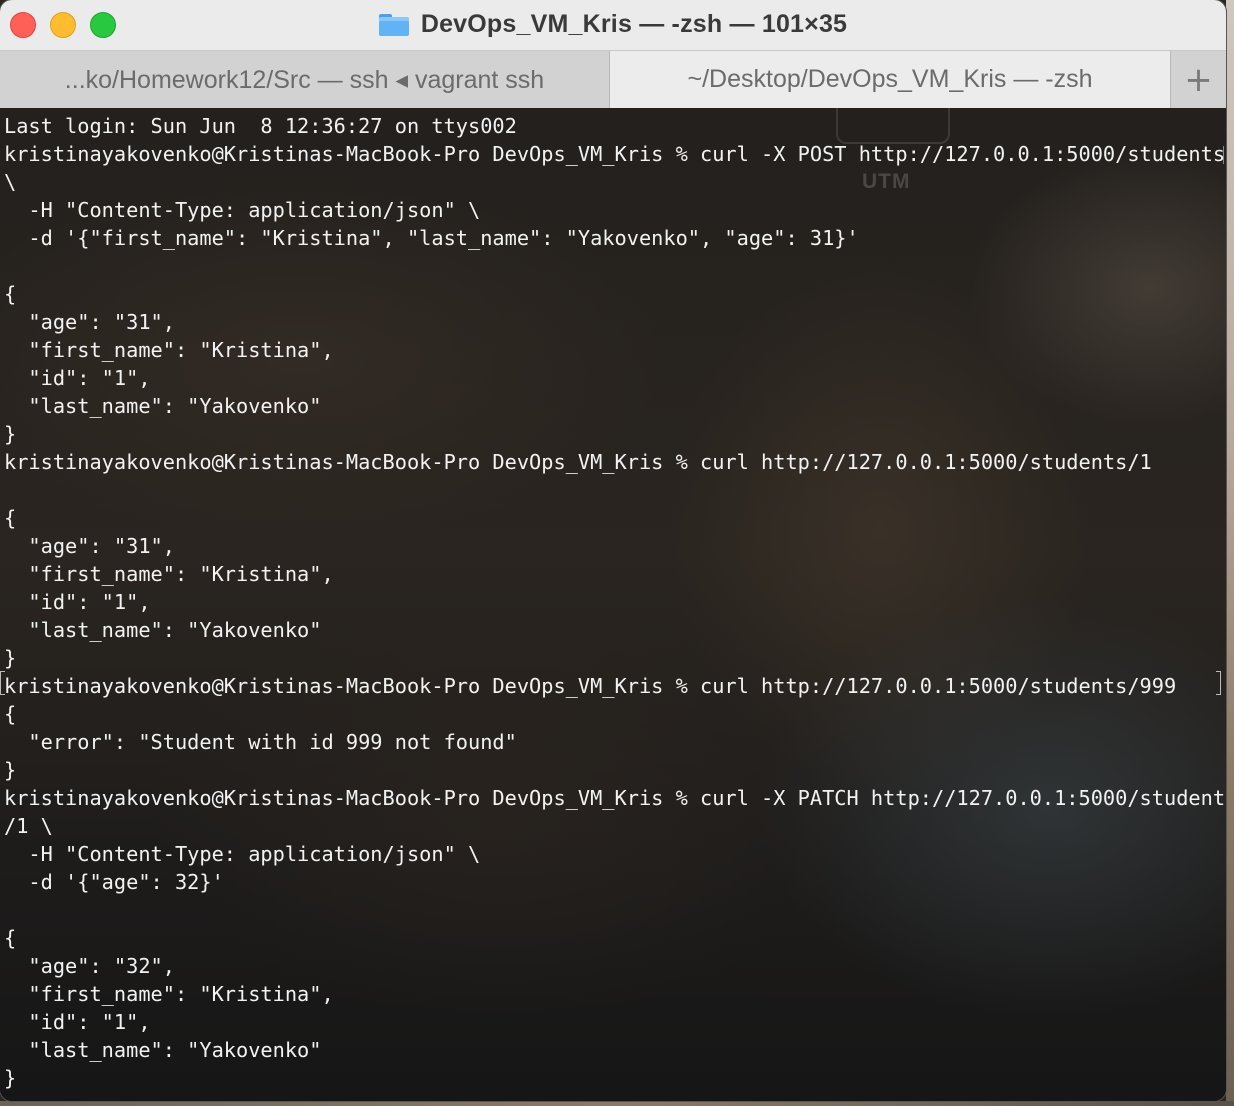 This screenshot has height=1106, width=1234. I want to click on tab-label: ~/Desktop/DevOps_VM_Kris — -zsh, so click(890, 79).